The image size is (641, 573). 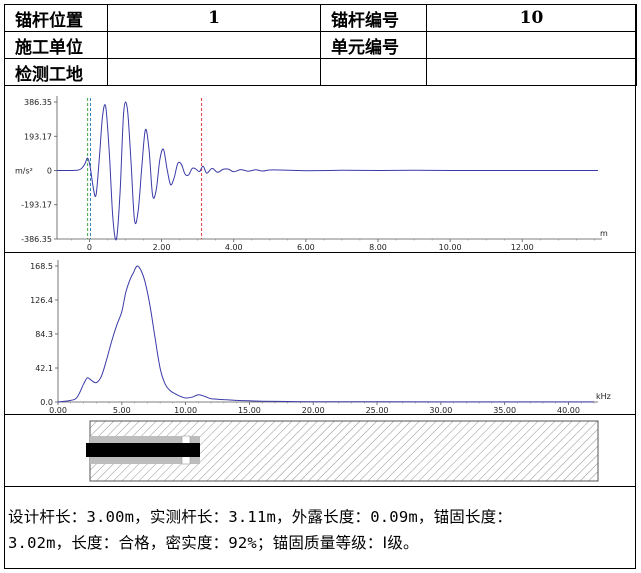 I want to click on x-tick-label: 6.00, so click(x=306, y=247).